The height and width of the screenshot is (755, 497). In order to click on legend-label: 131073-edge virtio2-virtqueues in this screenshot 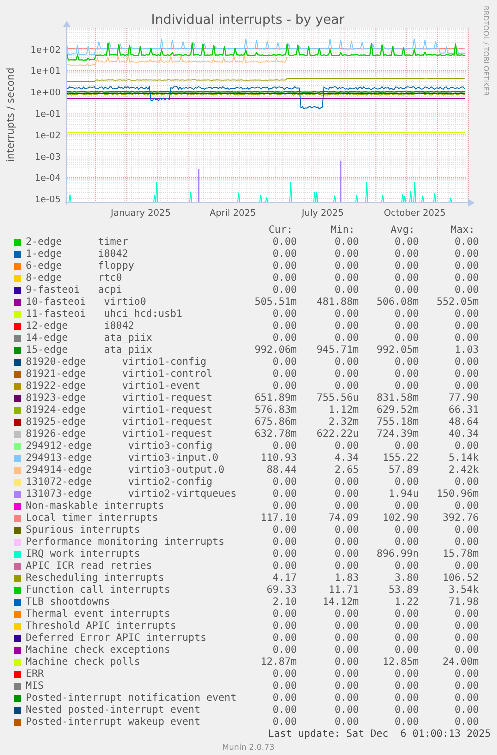, I will do `click(132, 494)`.